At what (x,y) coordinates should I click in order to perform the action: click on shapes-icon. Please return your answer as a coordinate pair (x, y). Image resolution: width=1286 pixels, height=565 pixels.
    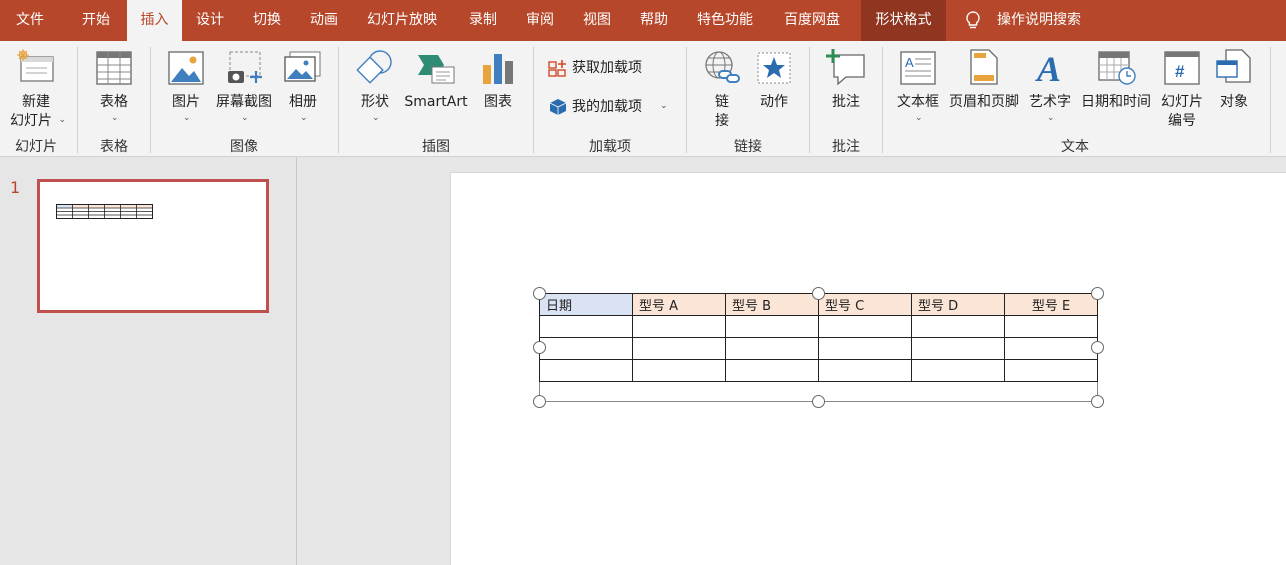
    Looking at the image, I should click on (374, 67).